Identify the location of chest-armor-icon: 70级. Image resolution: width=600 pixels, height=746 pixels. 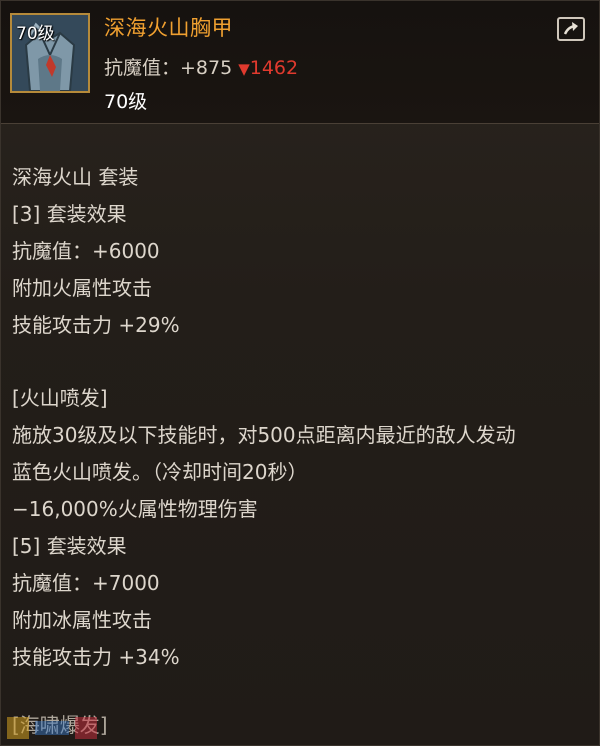
(50, 53).